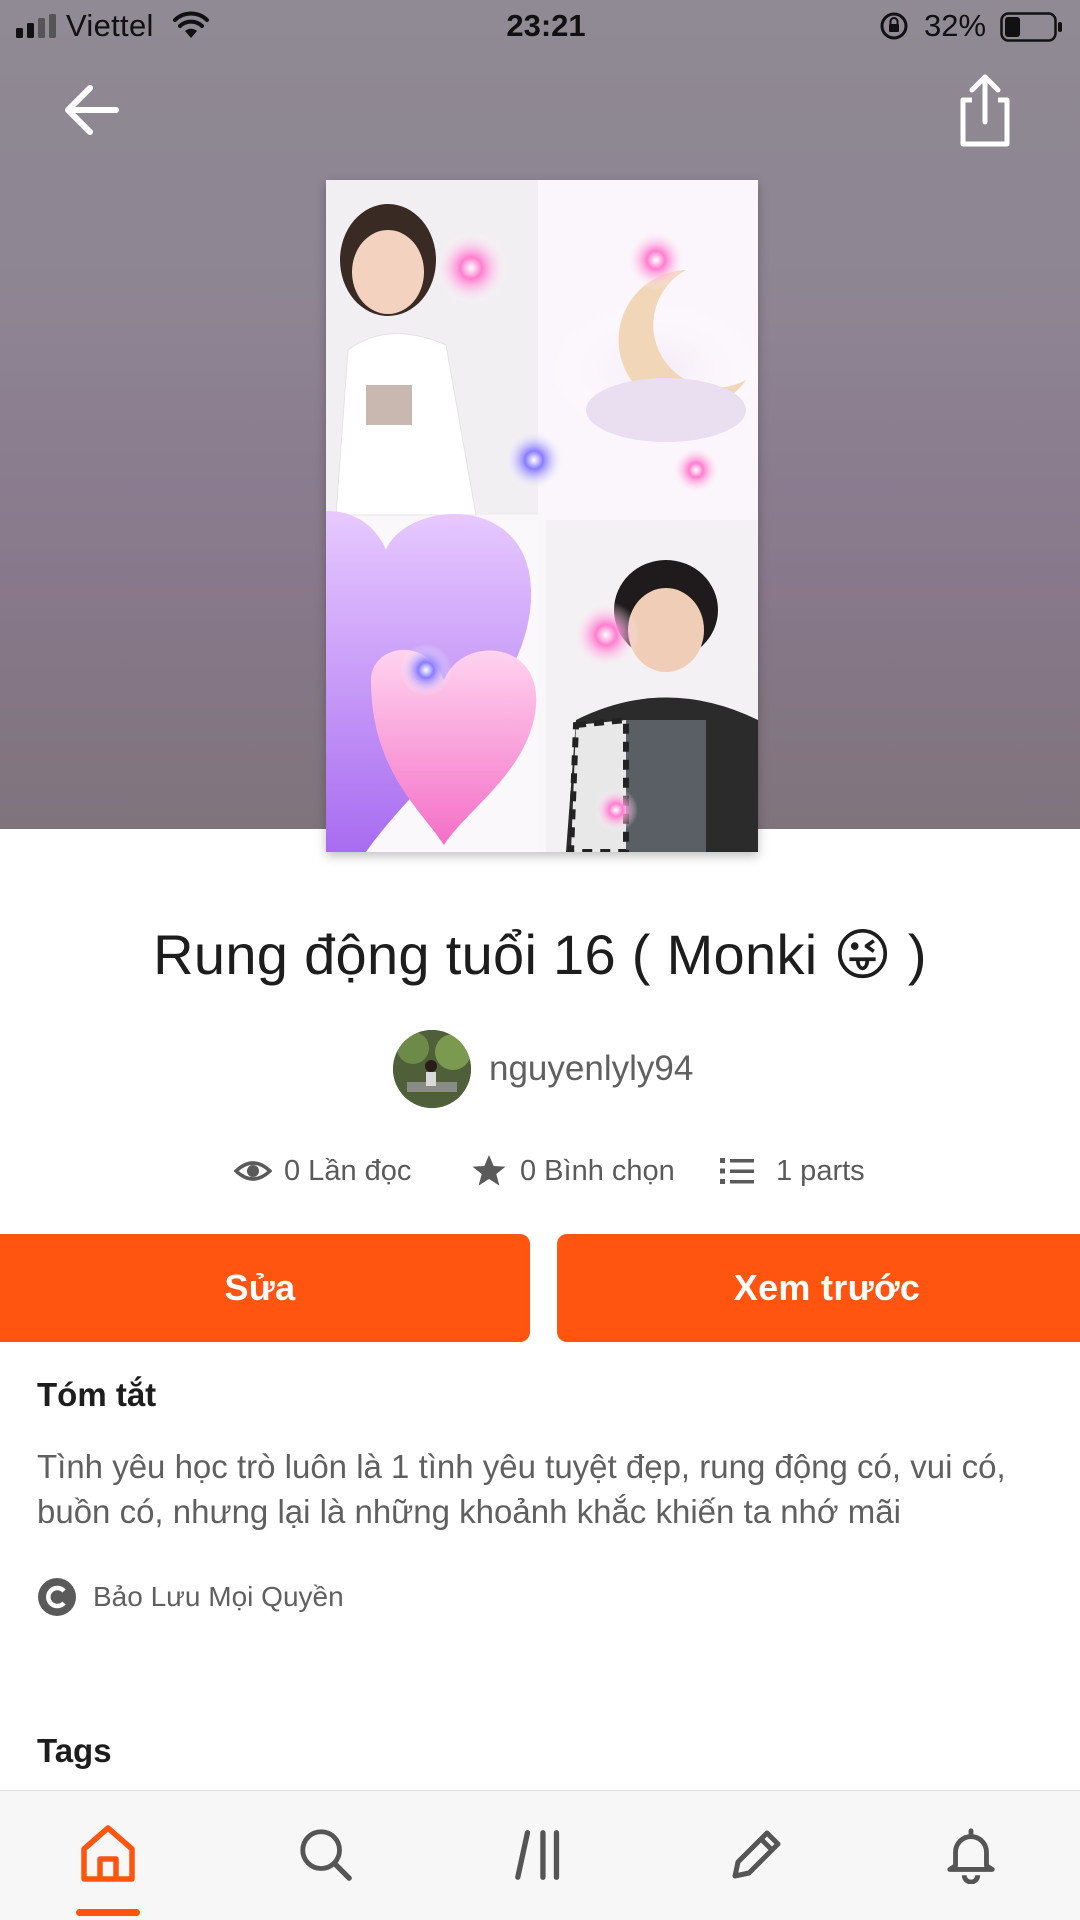 This screenshot has width=1080, height=1920. I want to click on nav-search, so click(325, 1854).